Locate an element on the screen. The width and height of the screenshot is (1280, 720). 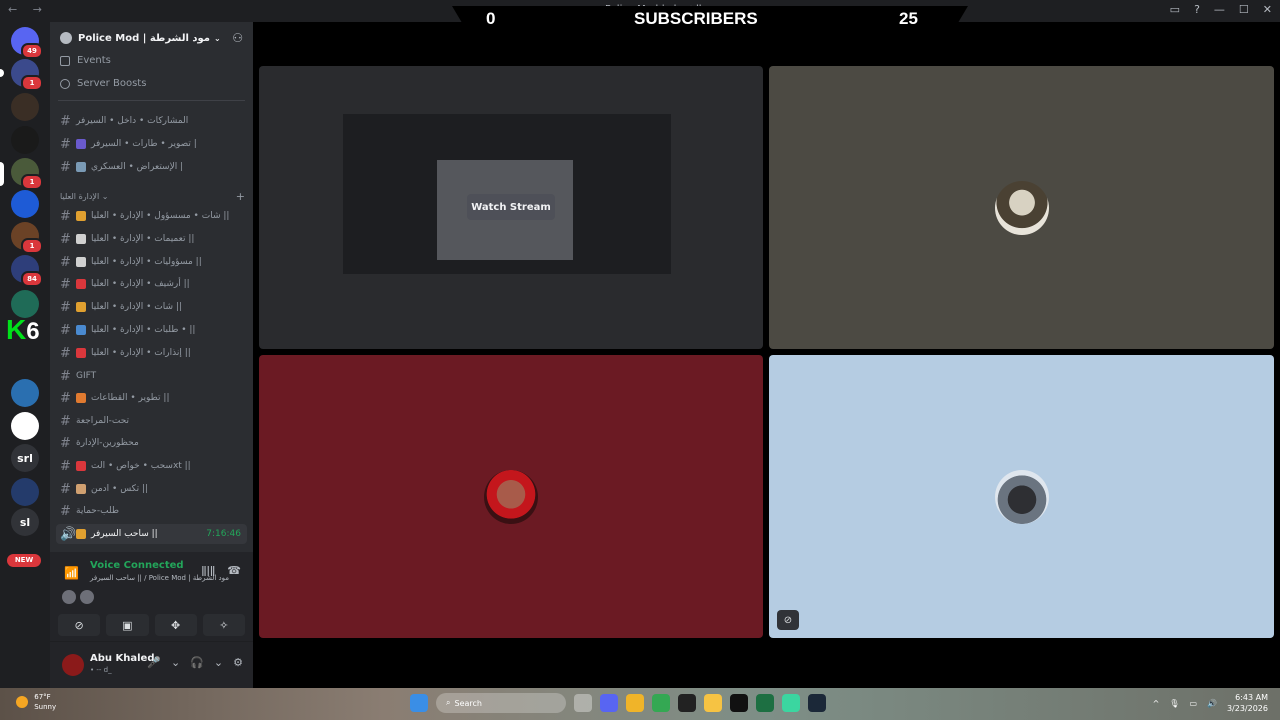
channel-label: GIFT is located at coordinates (86, 376).